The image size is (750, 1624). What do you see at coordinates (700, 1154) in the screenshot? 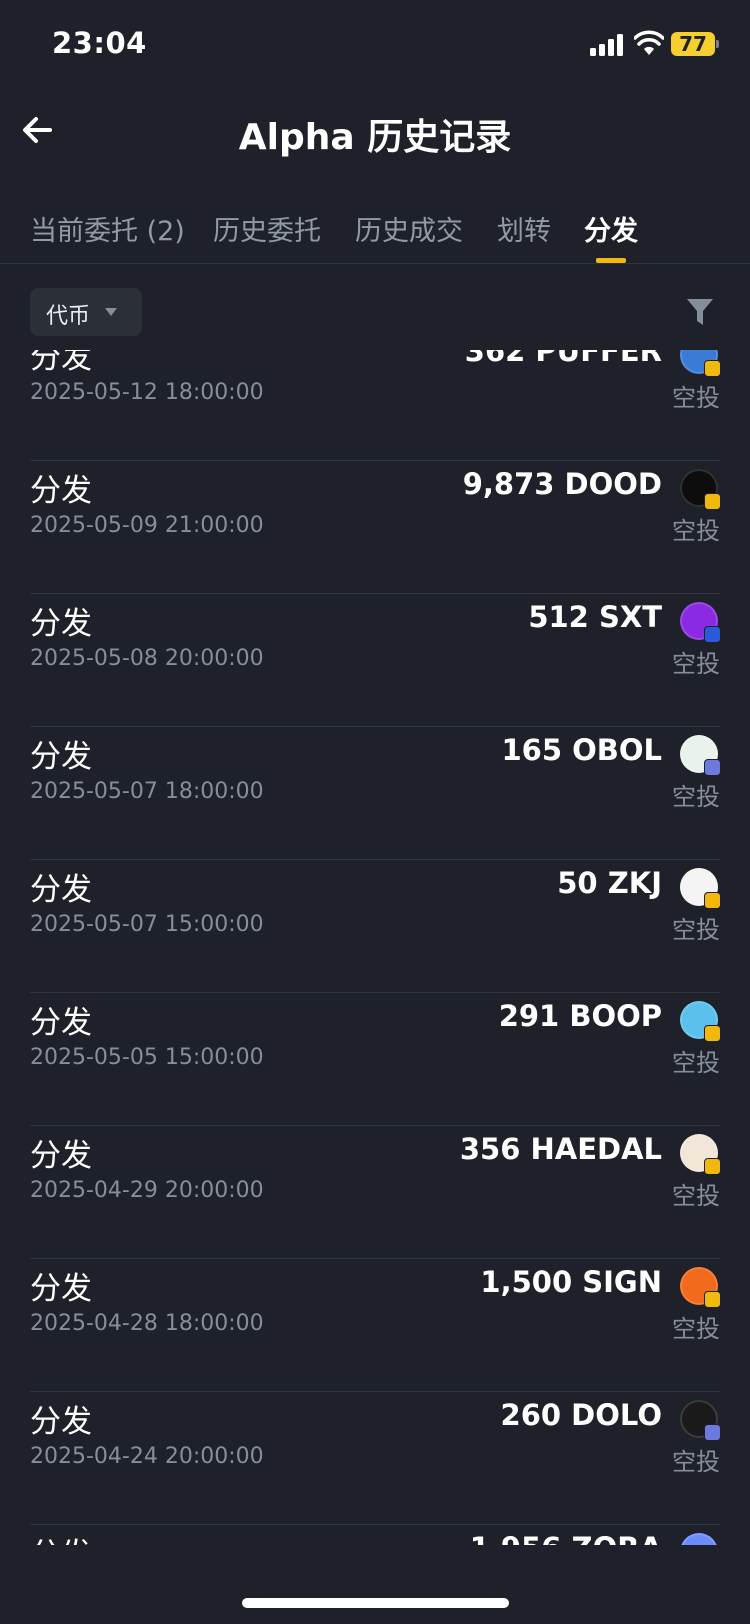
I see `haedal-icon` at bounding box center [700, 1154].